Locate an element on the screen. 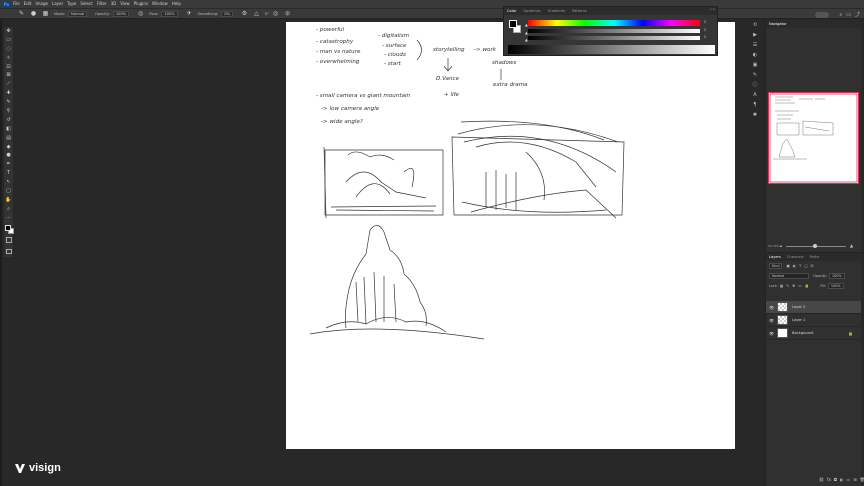 This screenshot has height=486, width=864. lock-all-icon: 🔒 is located at coordinates (807, 286).